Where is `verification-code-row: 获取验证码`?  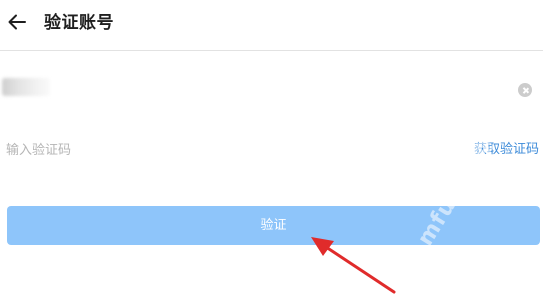 verification-code-row: 获取验证码 is located at coordinates (271, 150).